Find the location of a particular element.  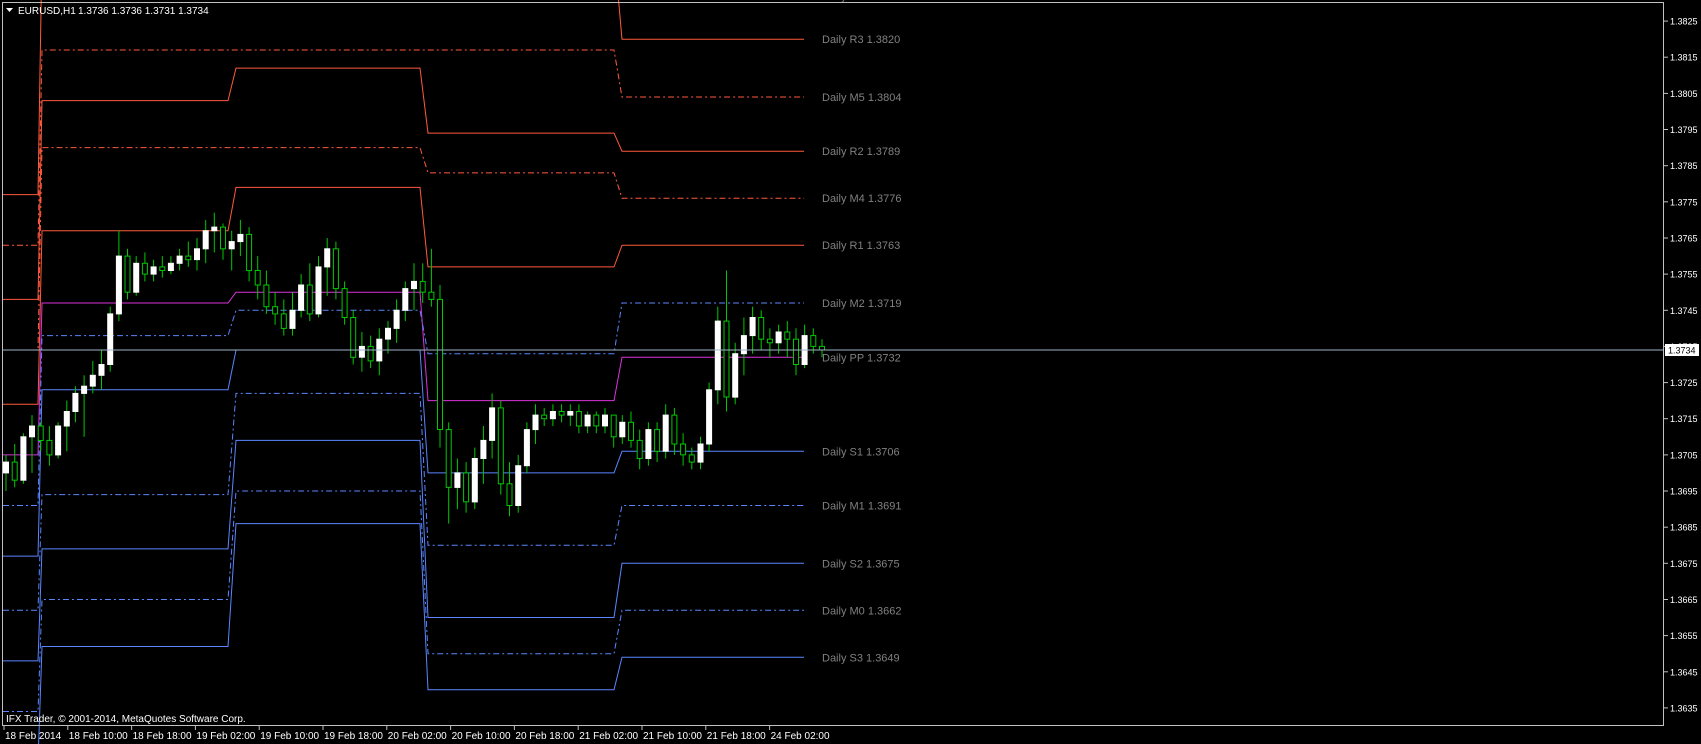

level-label: Daily M1 1.3691 is located at coordinates (862, 507).